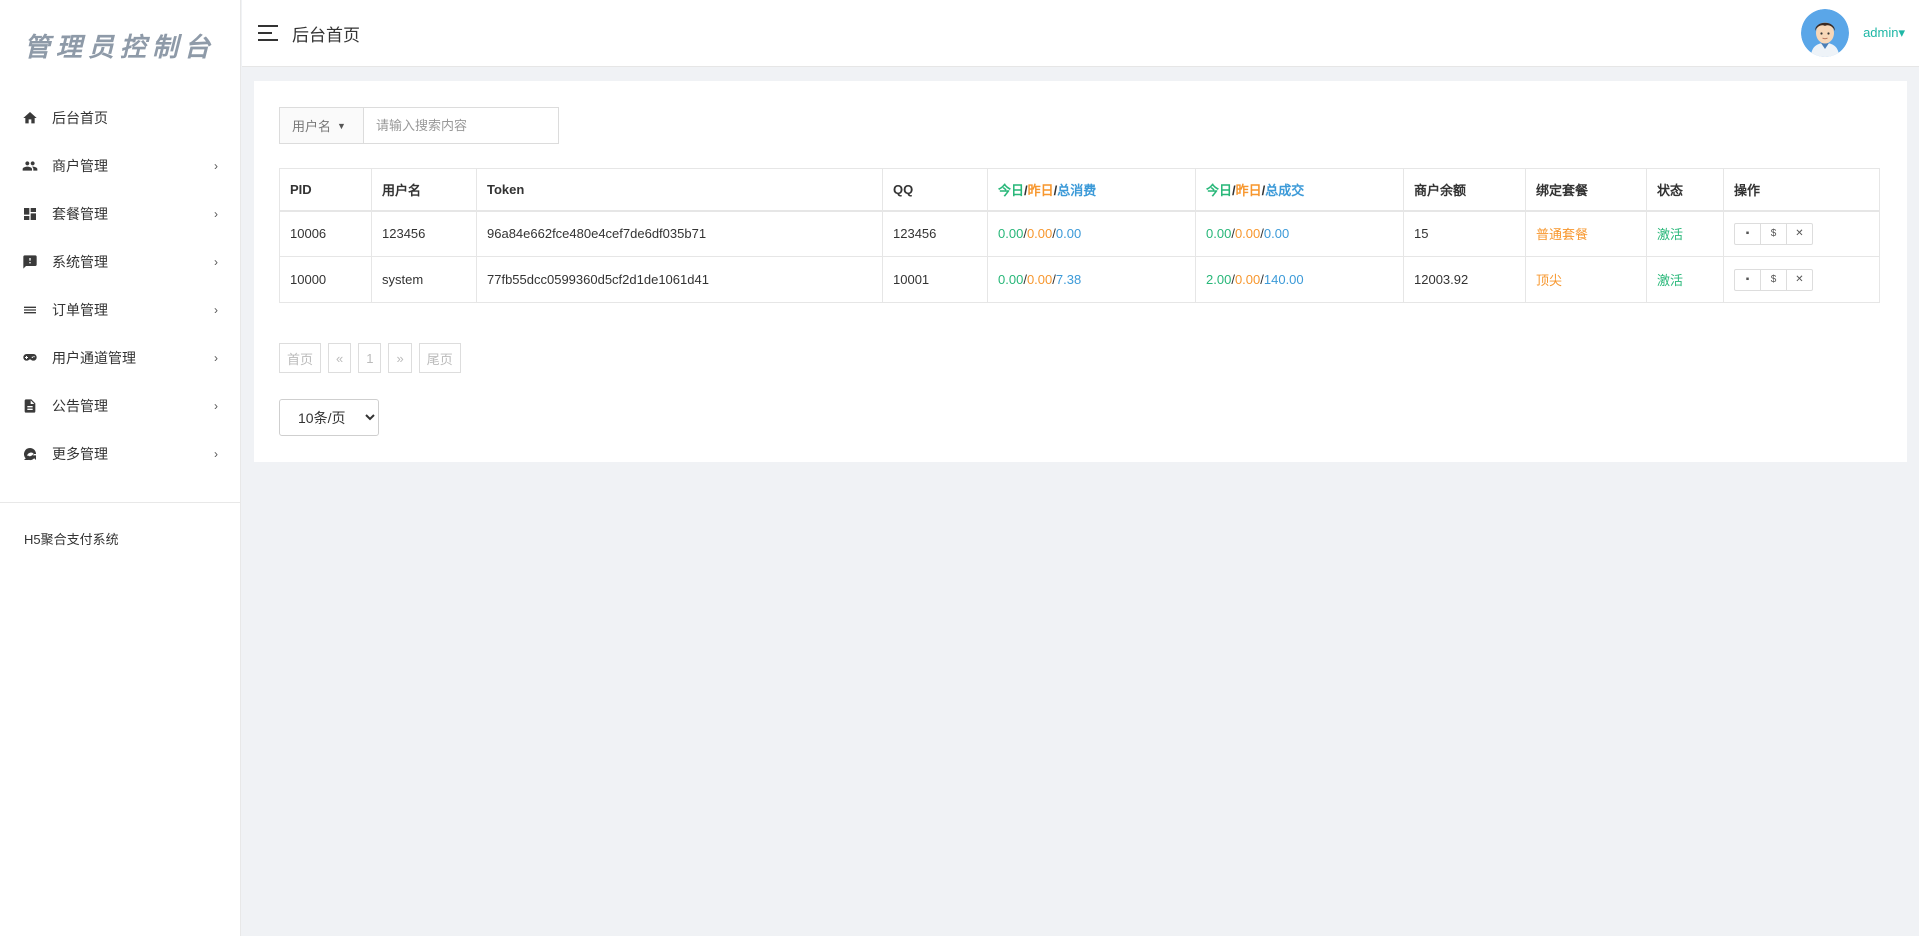 Image resolution: width=1919 pixels, height=936 pixels. Describe the element at coordinates (340, 358) in the screenshot. I see `prev-page-button: «` at that location.